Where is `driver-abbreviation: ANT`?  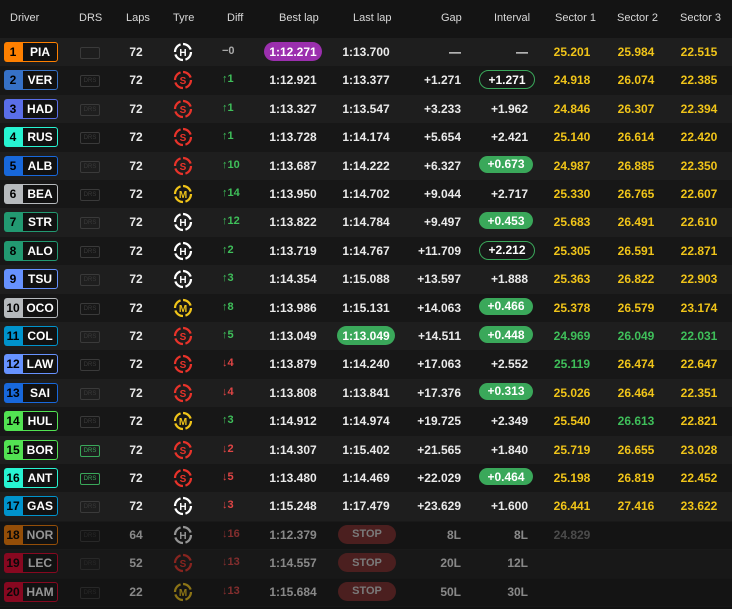 driver-abbreviation: ANT is located at coordinates (40, 478).